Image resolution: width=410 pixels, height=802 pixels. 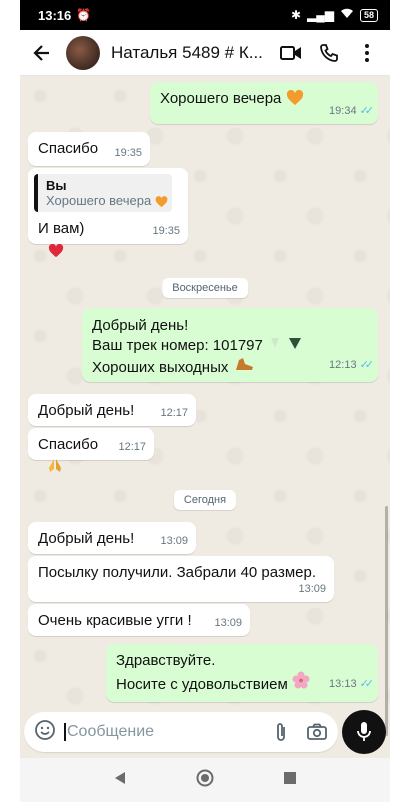 What do you see at coordinates (347, 15) in the screenshot?
I see `wifi-icon` at bounding box center [347, 15].